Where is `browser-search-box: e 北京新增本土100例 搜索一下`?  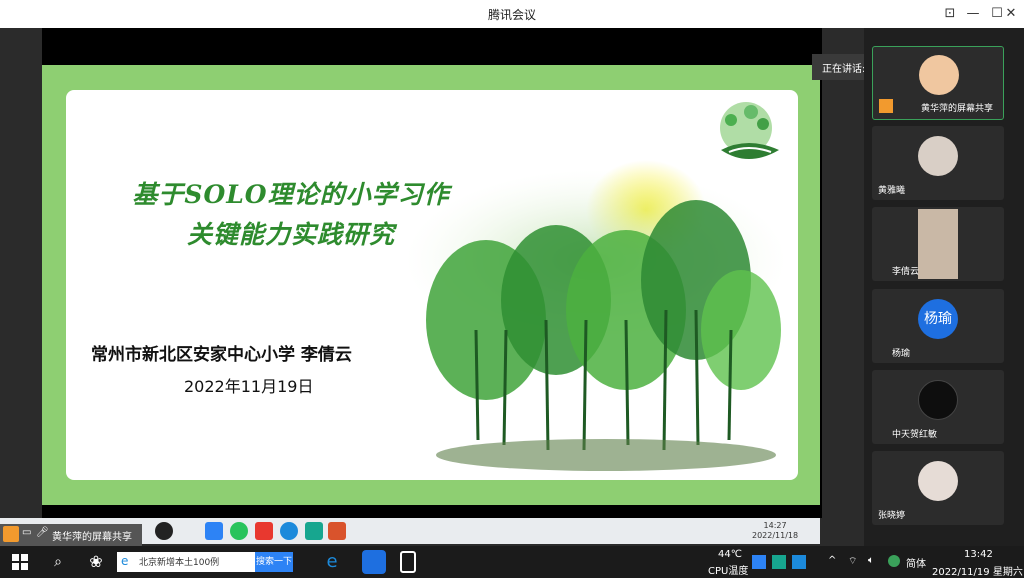
browser-search-box: e 北京新增本土100例 搜索一下 is located at coordinates (205, 562).